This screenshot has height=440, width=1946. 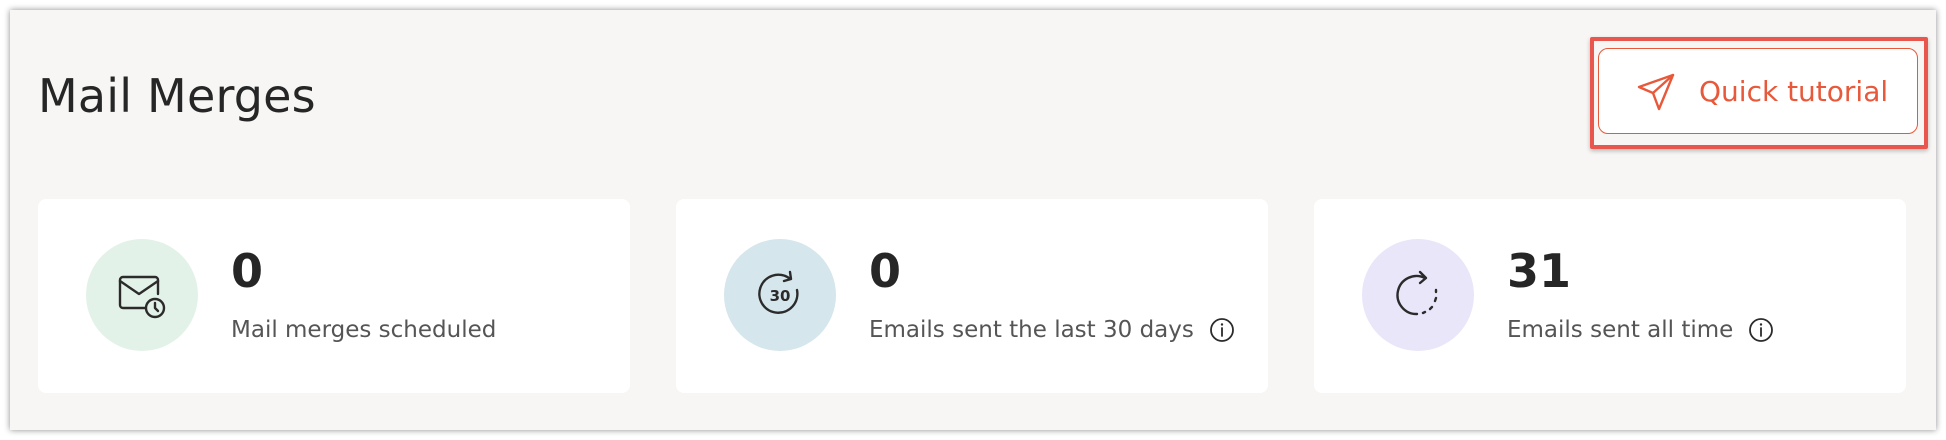 I want to click on stat-icon-circle: 30, so click(x=780, y=295).